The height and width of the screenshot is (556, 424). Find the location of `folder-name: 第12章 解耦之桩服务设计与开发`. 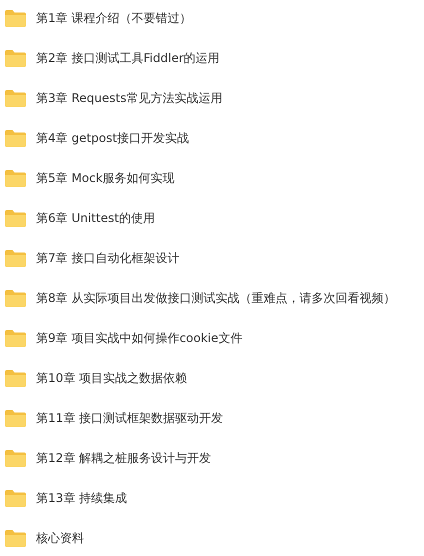

folder-name: 第12章 解耦之桩服务设计与开发 is located at coordinates (124, 458).